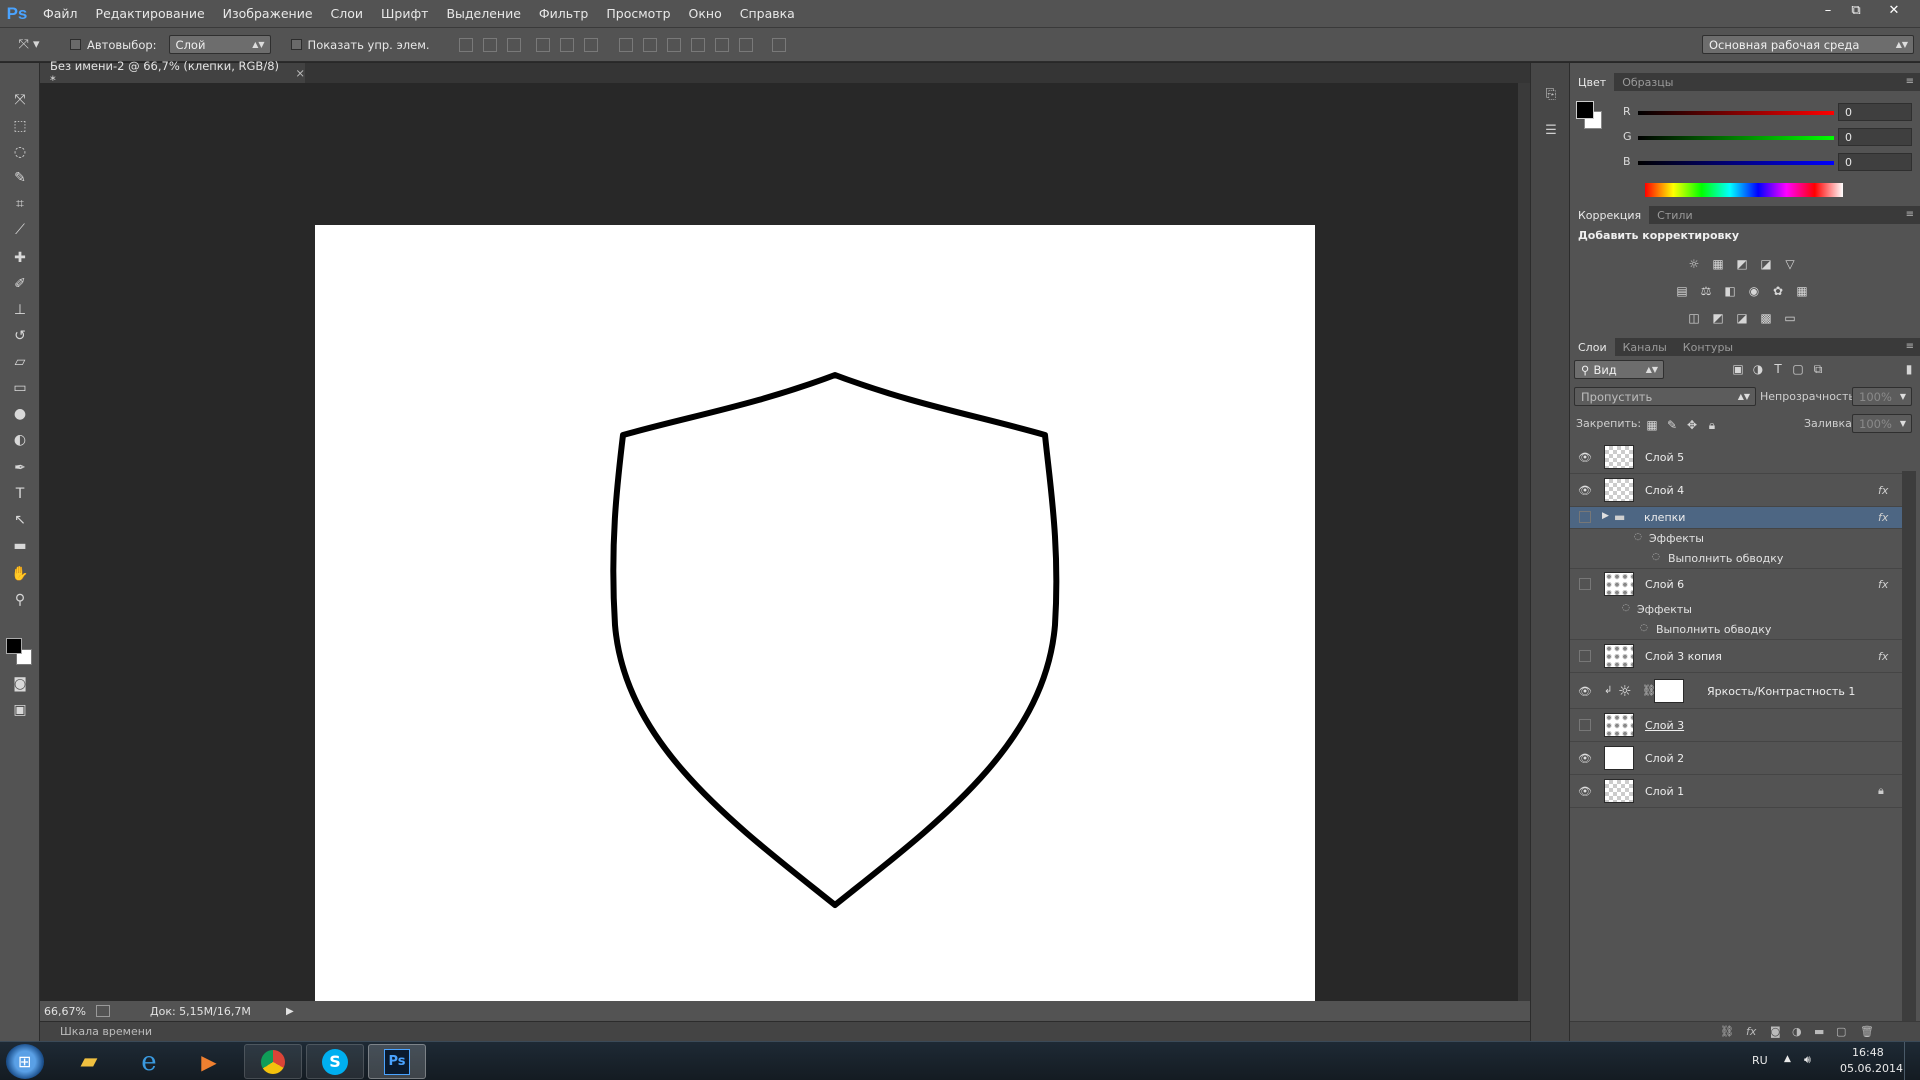 The height and width of the screenshot is (1080, 1920). What do you see at coordinates (1551, 132) in the screenshot?
I see `properties-panel-icon: ☰` at bounding box center [1551, 132].